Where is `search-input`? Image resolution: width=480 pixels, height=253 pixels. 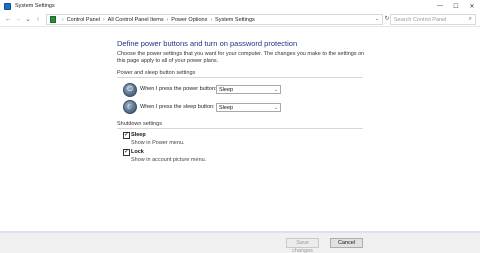 search-input is located at coordinates (429, 19).